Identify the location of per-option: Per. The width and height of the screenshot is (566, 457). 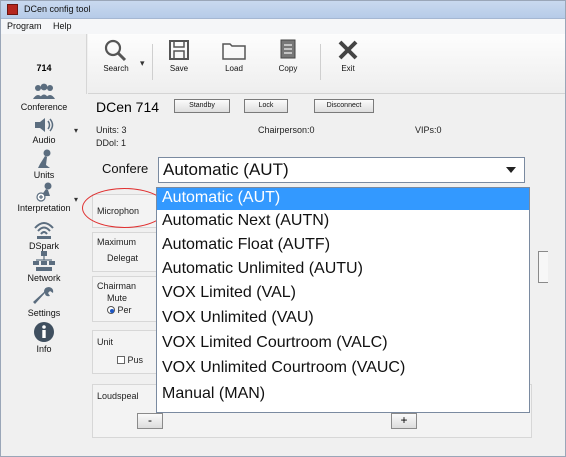
(119, 310).